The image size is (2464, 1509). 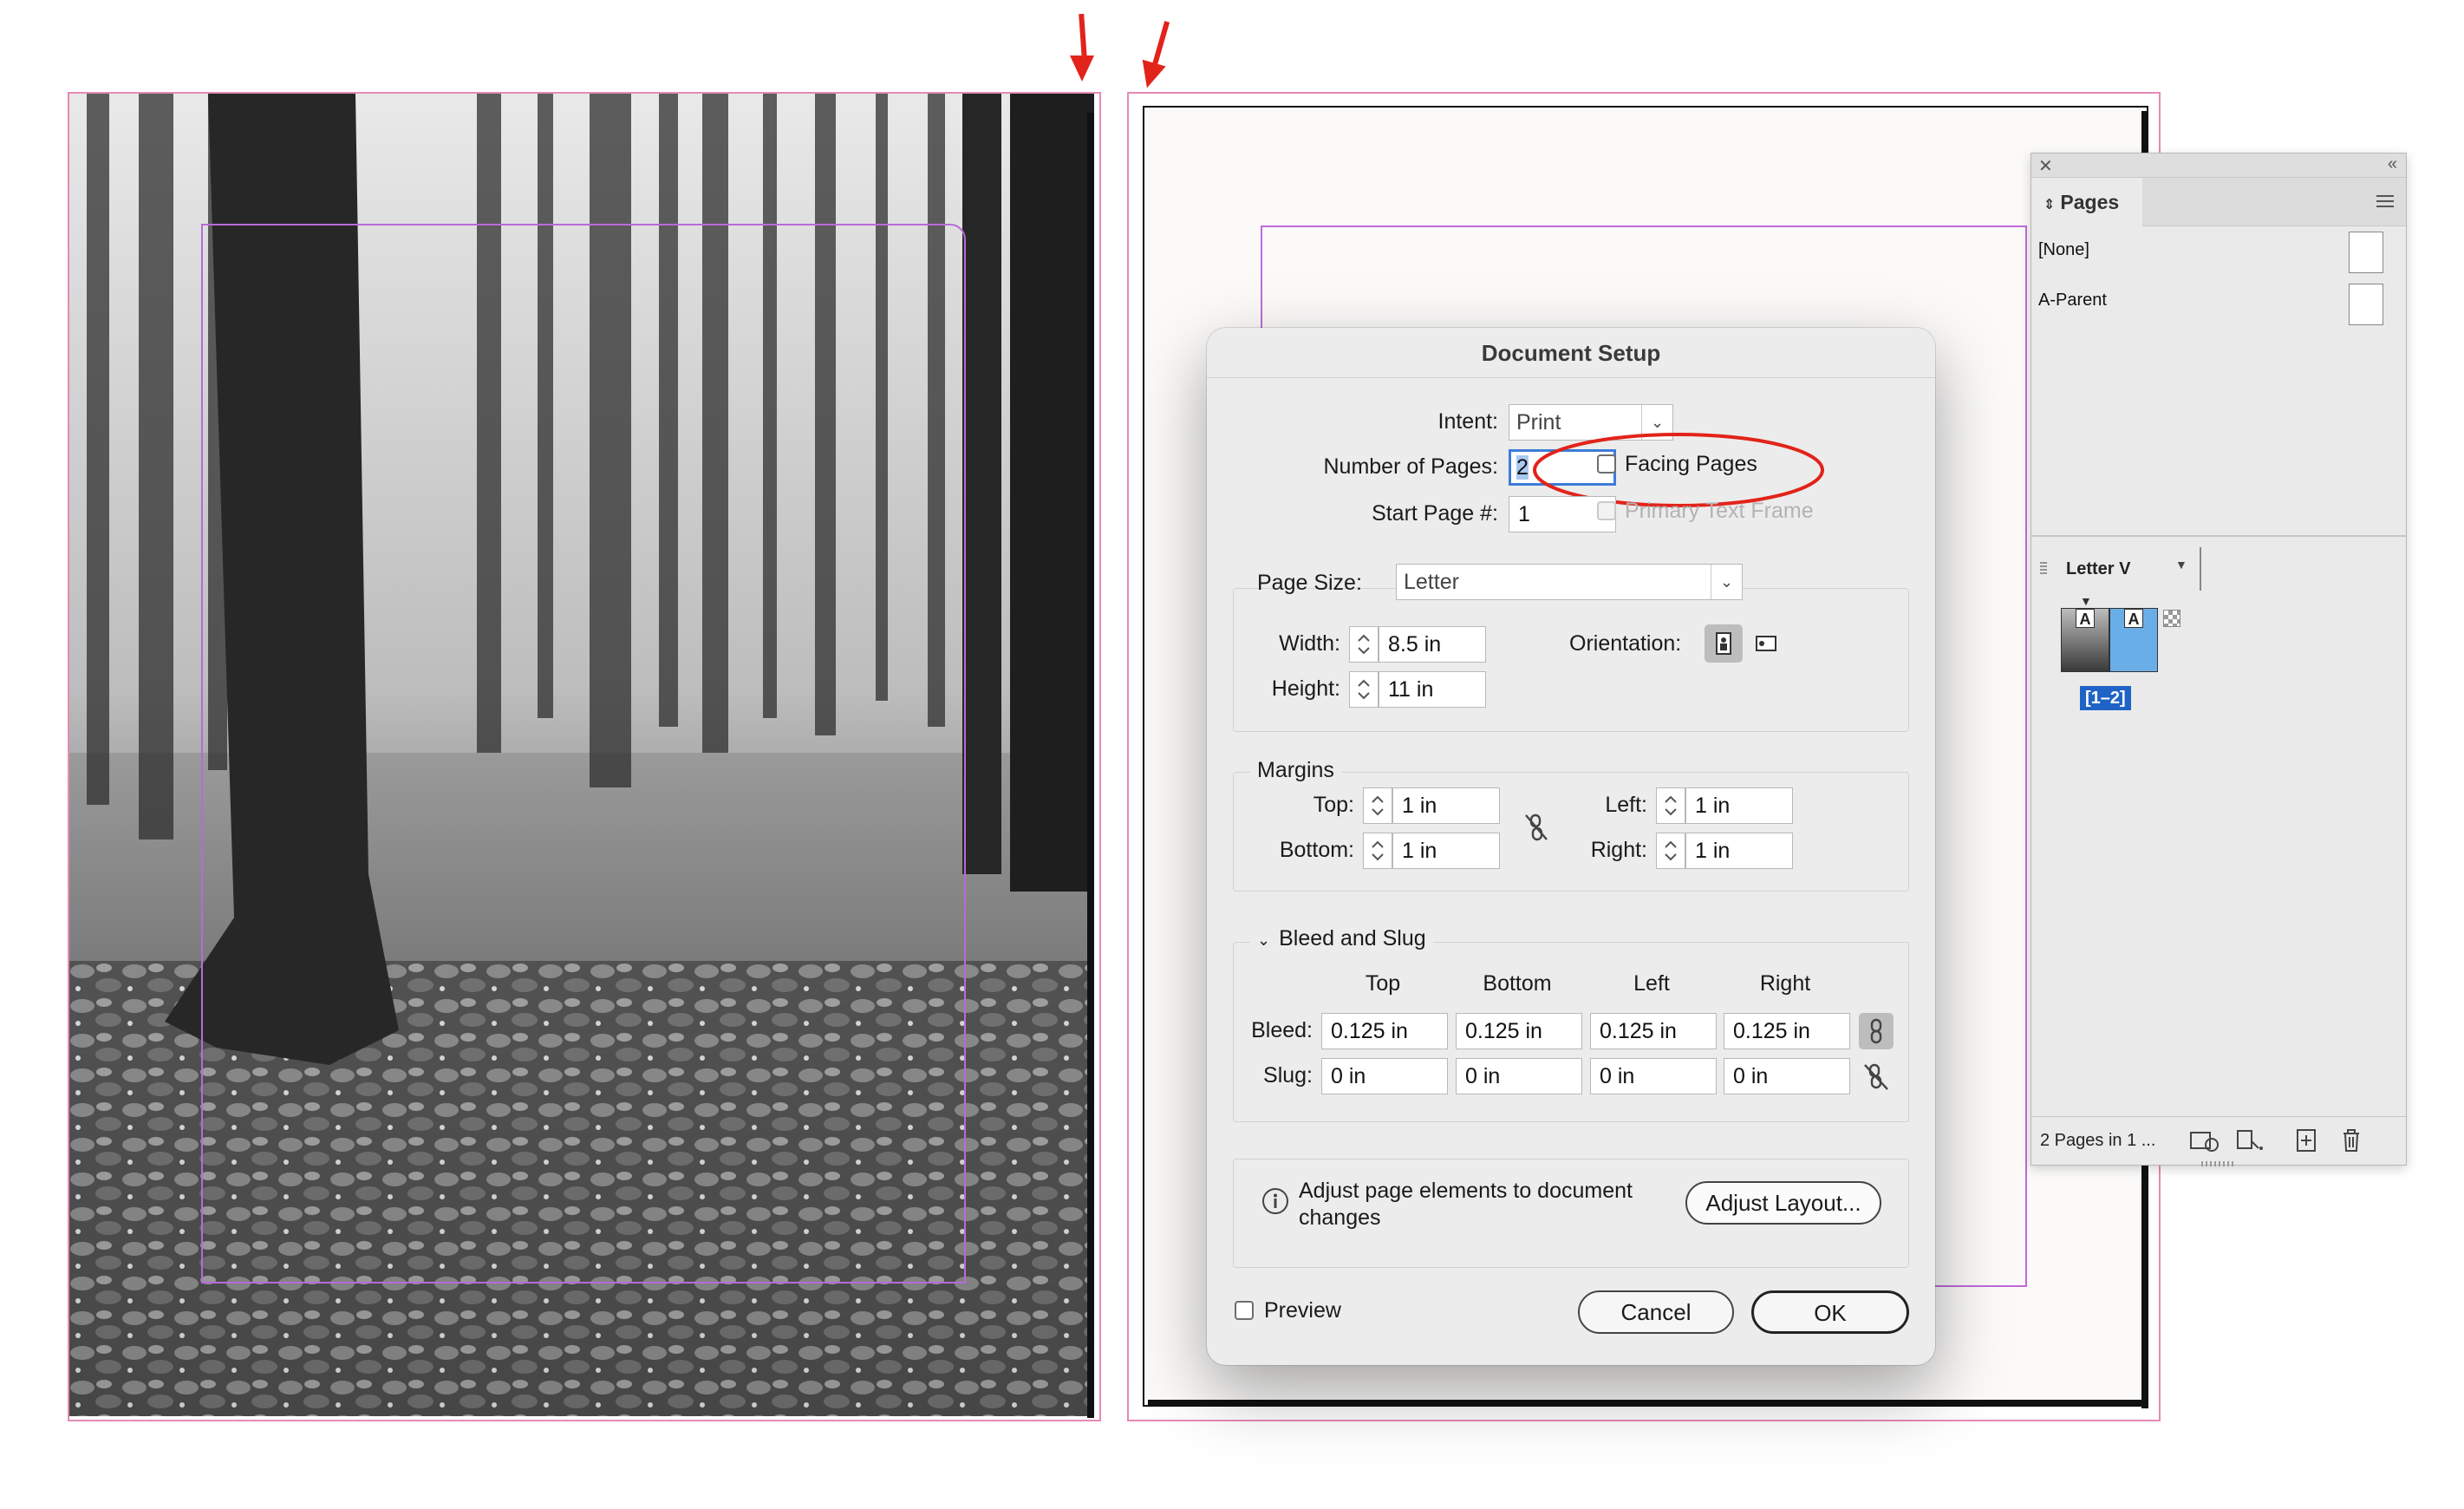 I want to click on preview-label: Preview, so click(x=1302, y=1310).